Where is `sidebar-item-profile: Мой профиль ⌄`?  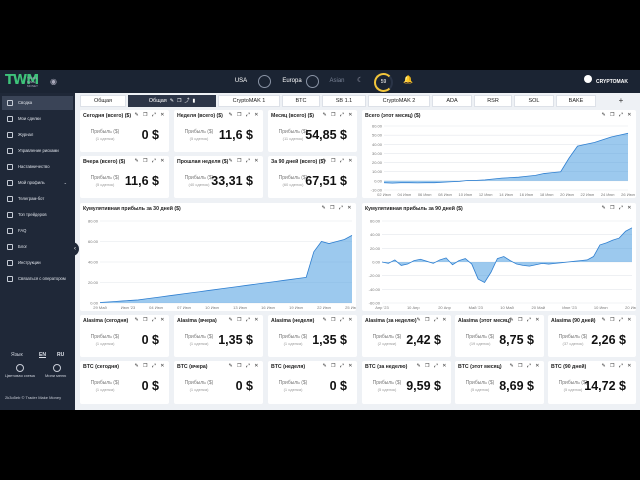
sidebar-item-profile: Мой профиль ⌄ is located at coordinates (37, 183).